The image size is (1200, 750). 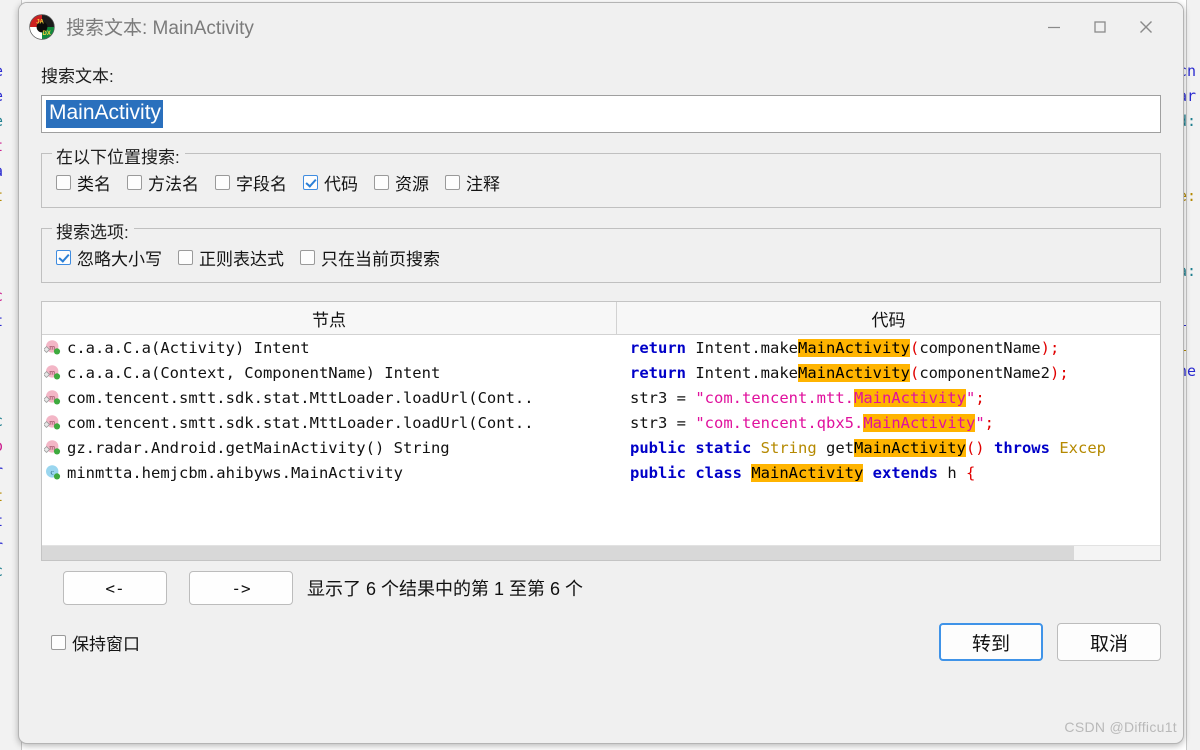 I want to click on code-token: "com.tencent.qbx5., so click(x=779, y=422).